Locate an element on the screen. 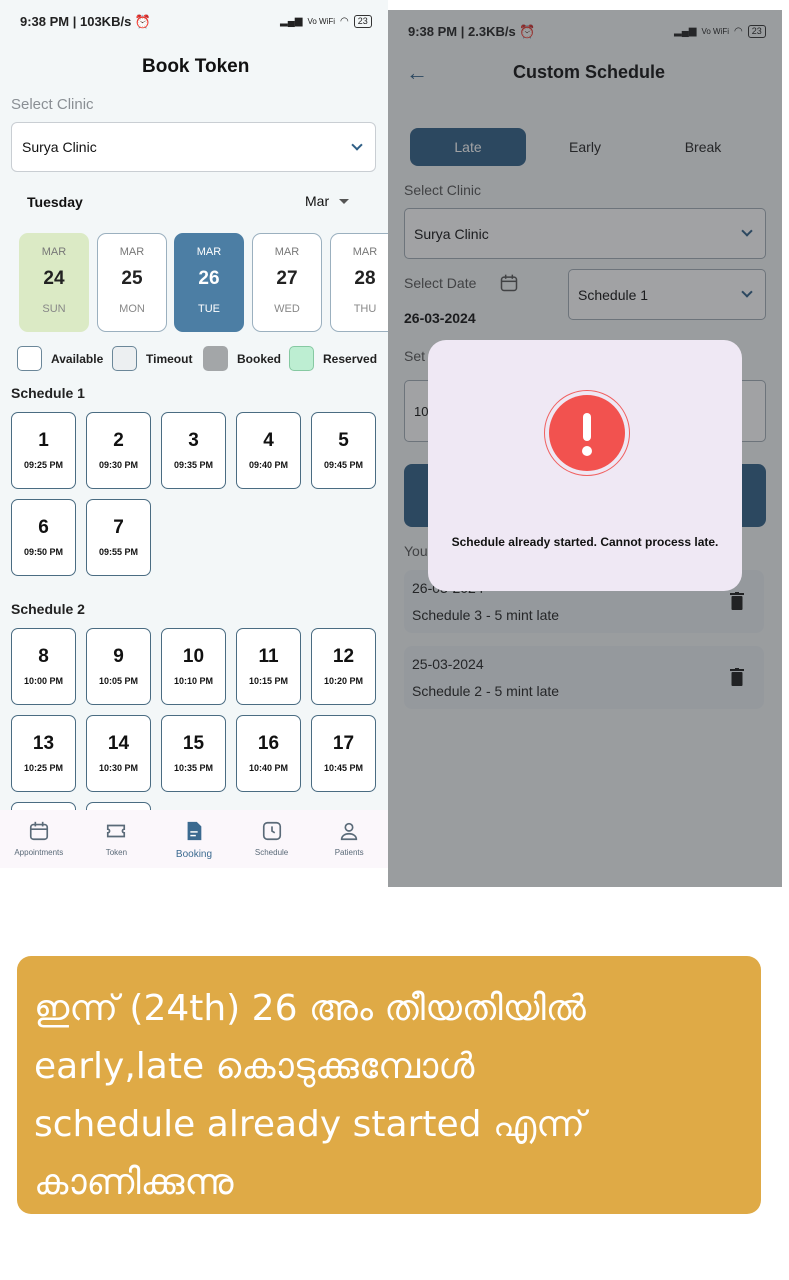  legend-available: Available is located at coordinates (60, 358).